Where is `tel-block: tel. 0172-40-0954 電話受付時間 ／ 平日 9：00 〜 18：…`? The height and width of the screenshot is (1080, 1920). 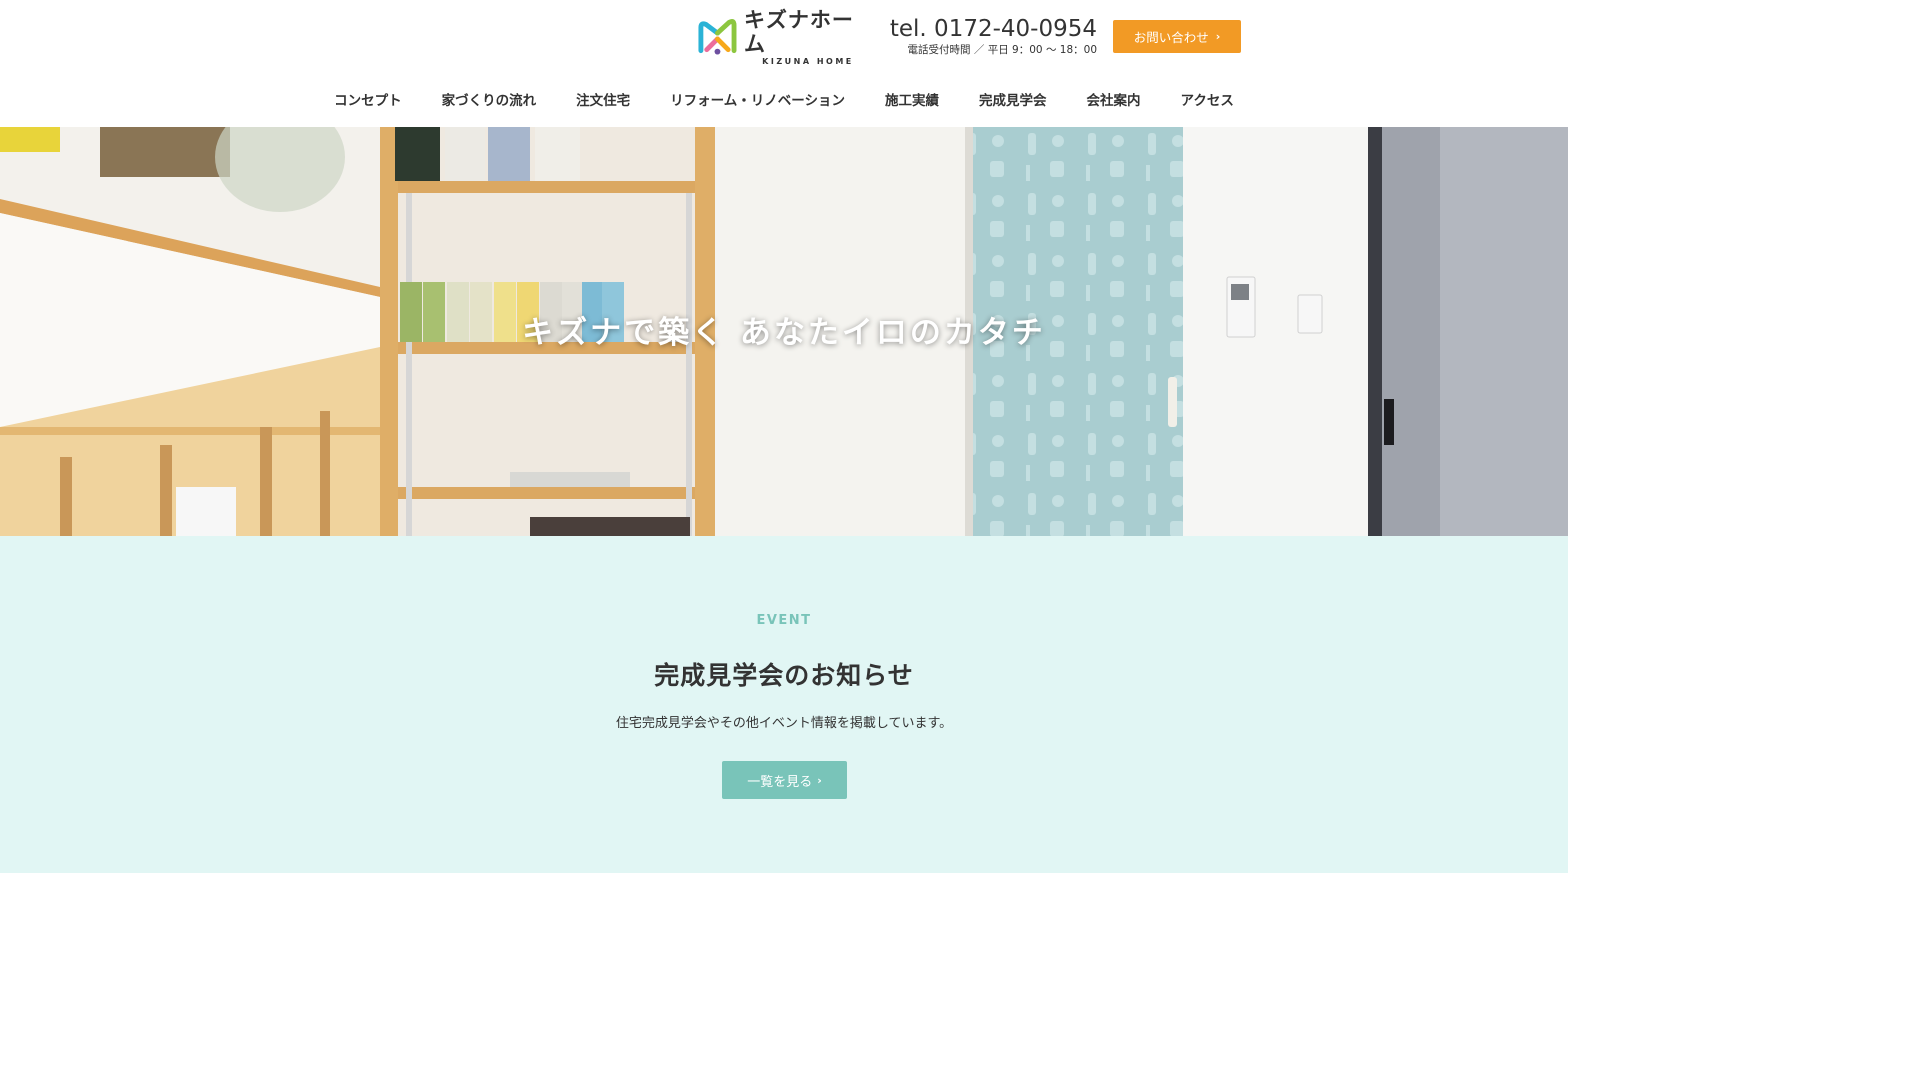 tel-block: tel. 0172-40-0954 電話受付時間 ／ 平日 9：00 〜 18：… is located at coordinates (993, 36).